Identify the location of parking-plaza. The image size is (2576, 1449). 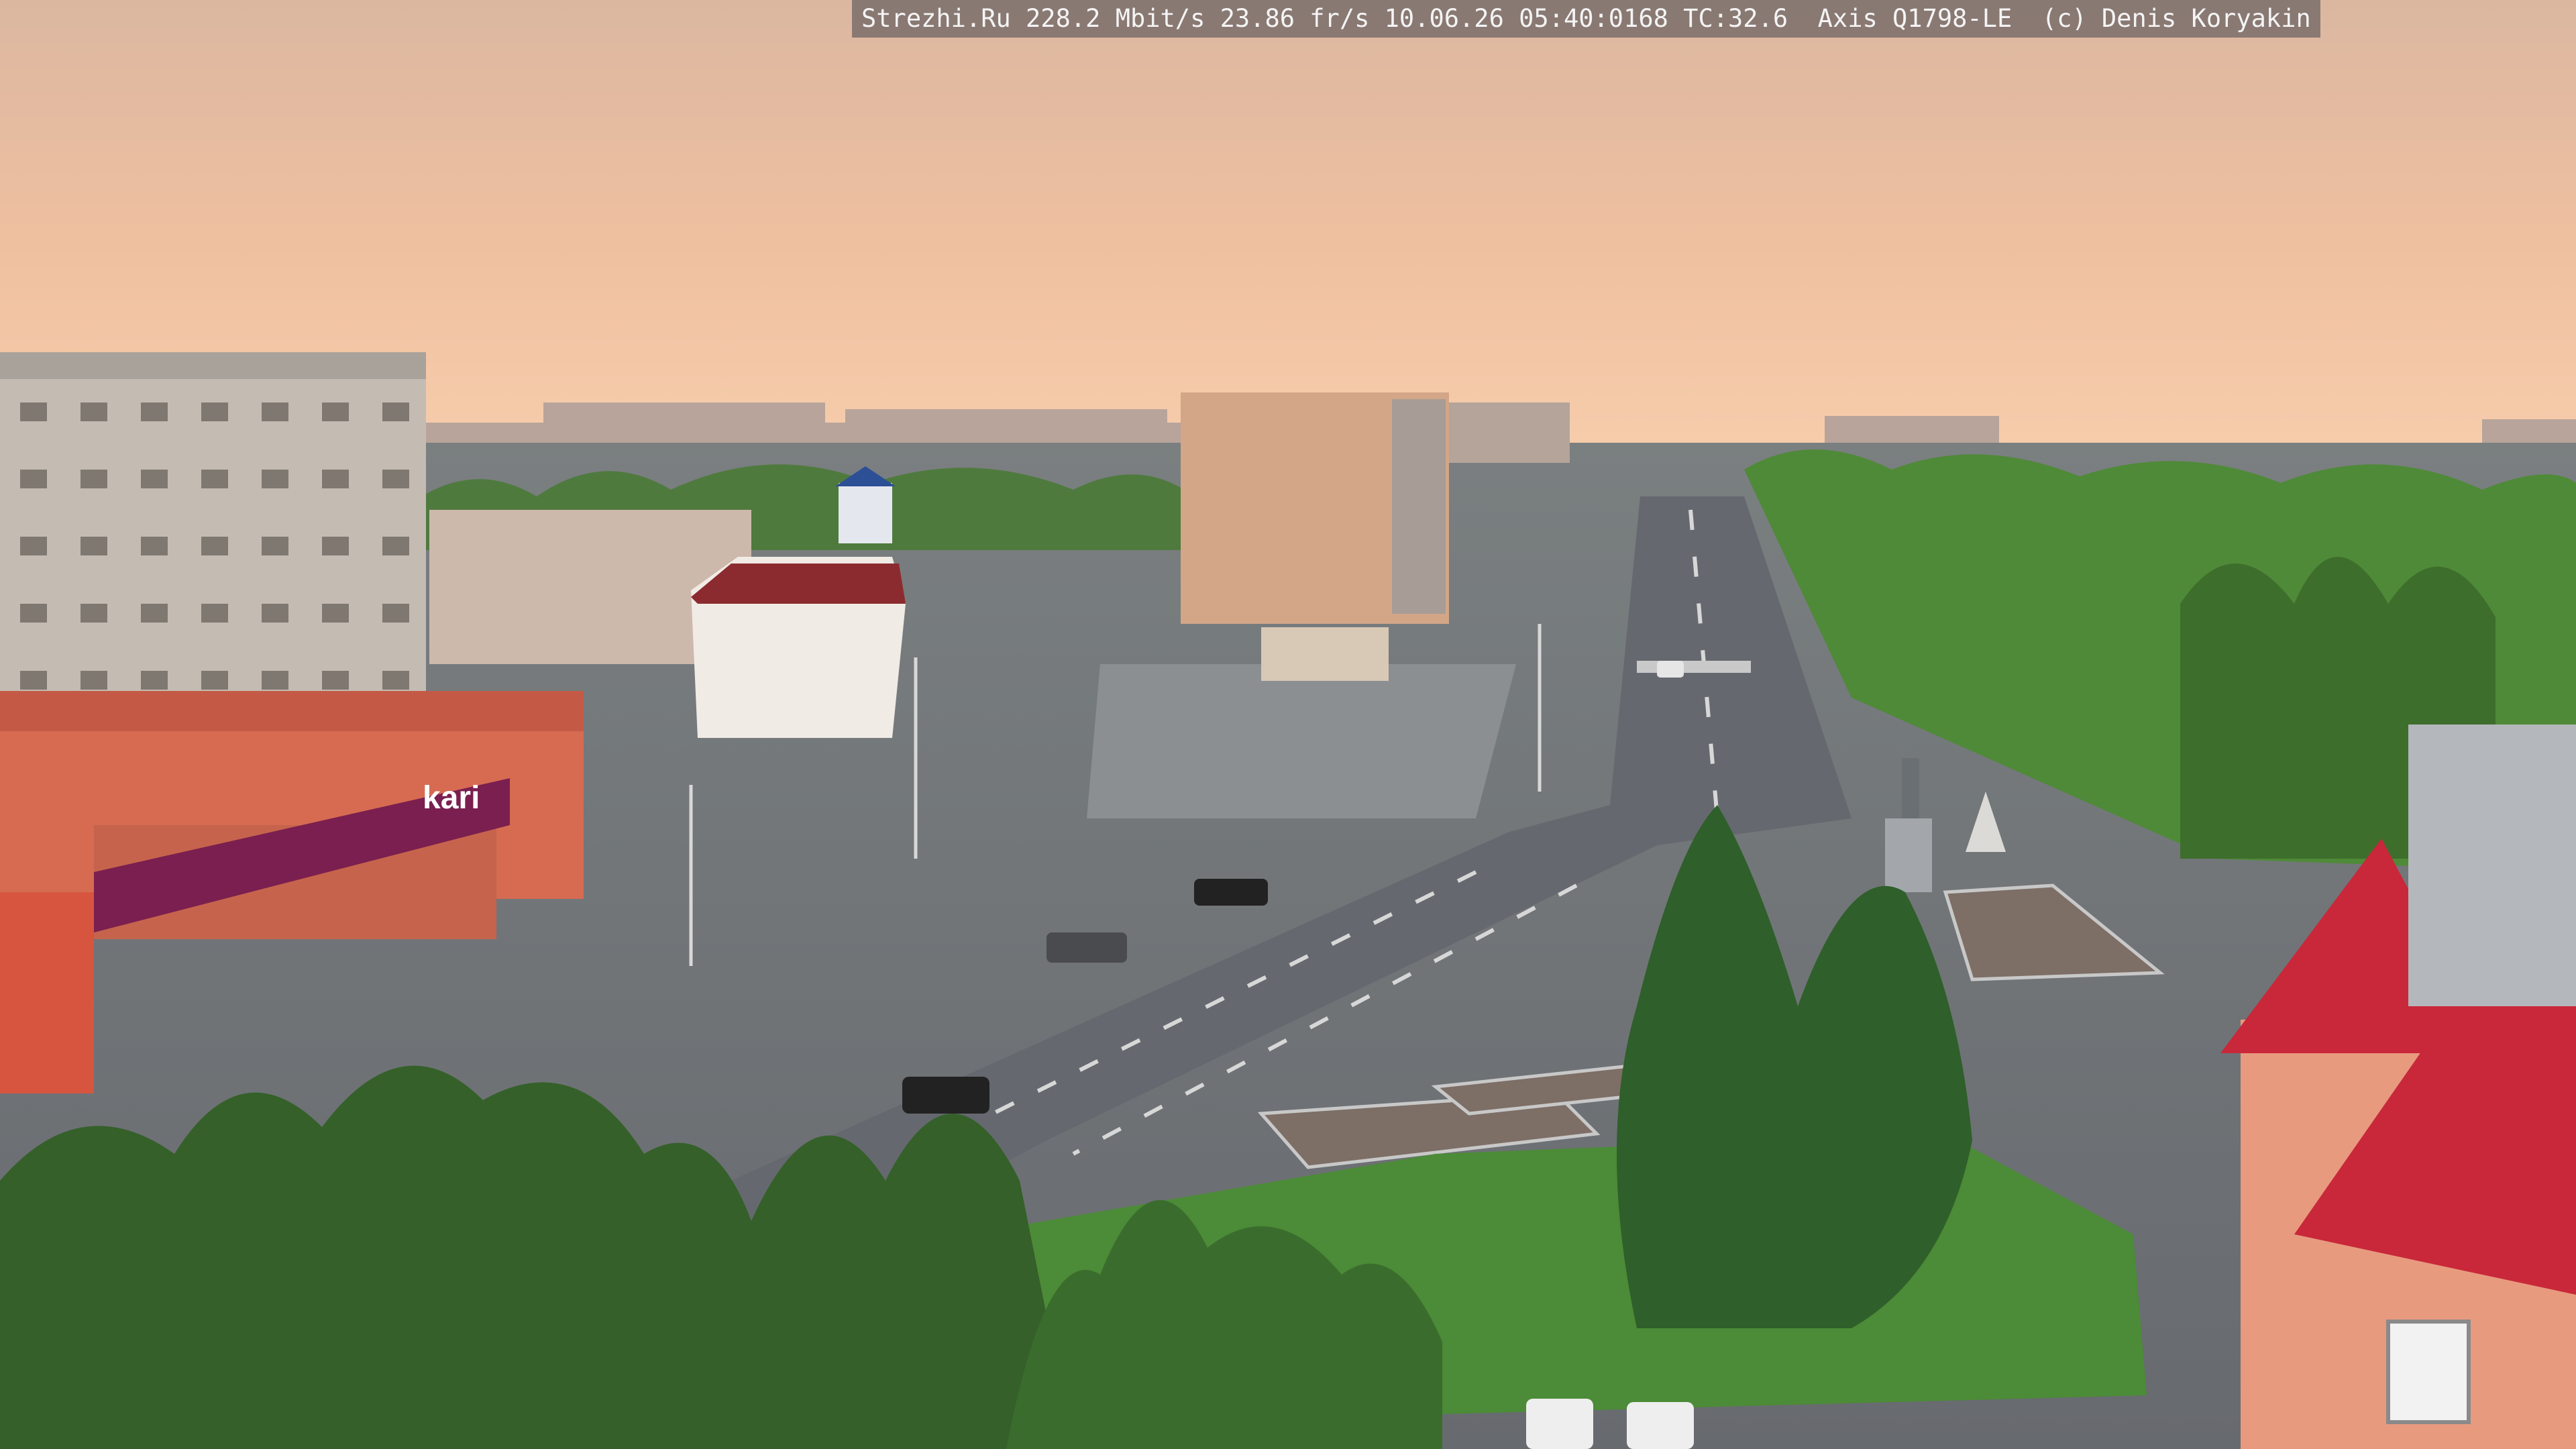
(1301, 741).